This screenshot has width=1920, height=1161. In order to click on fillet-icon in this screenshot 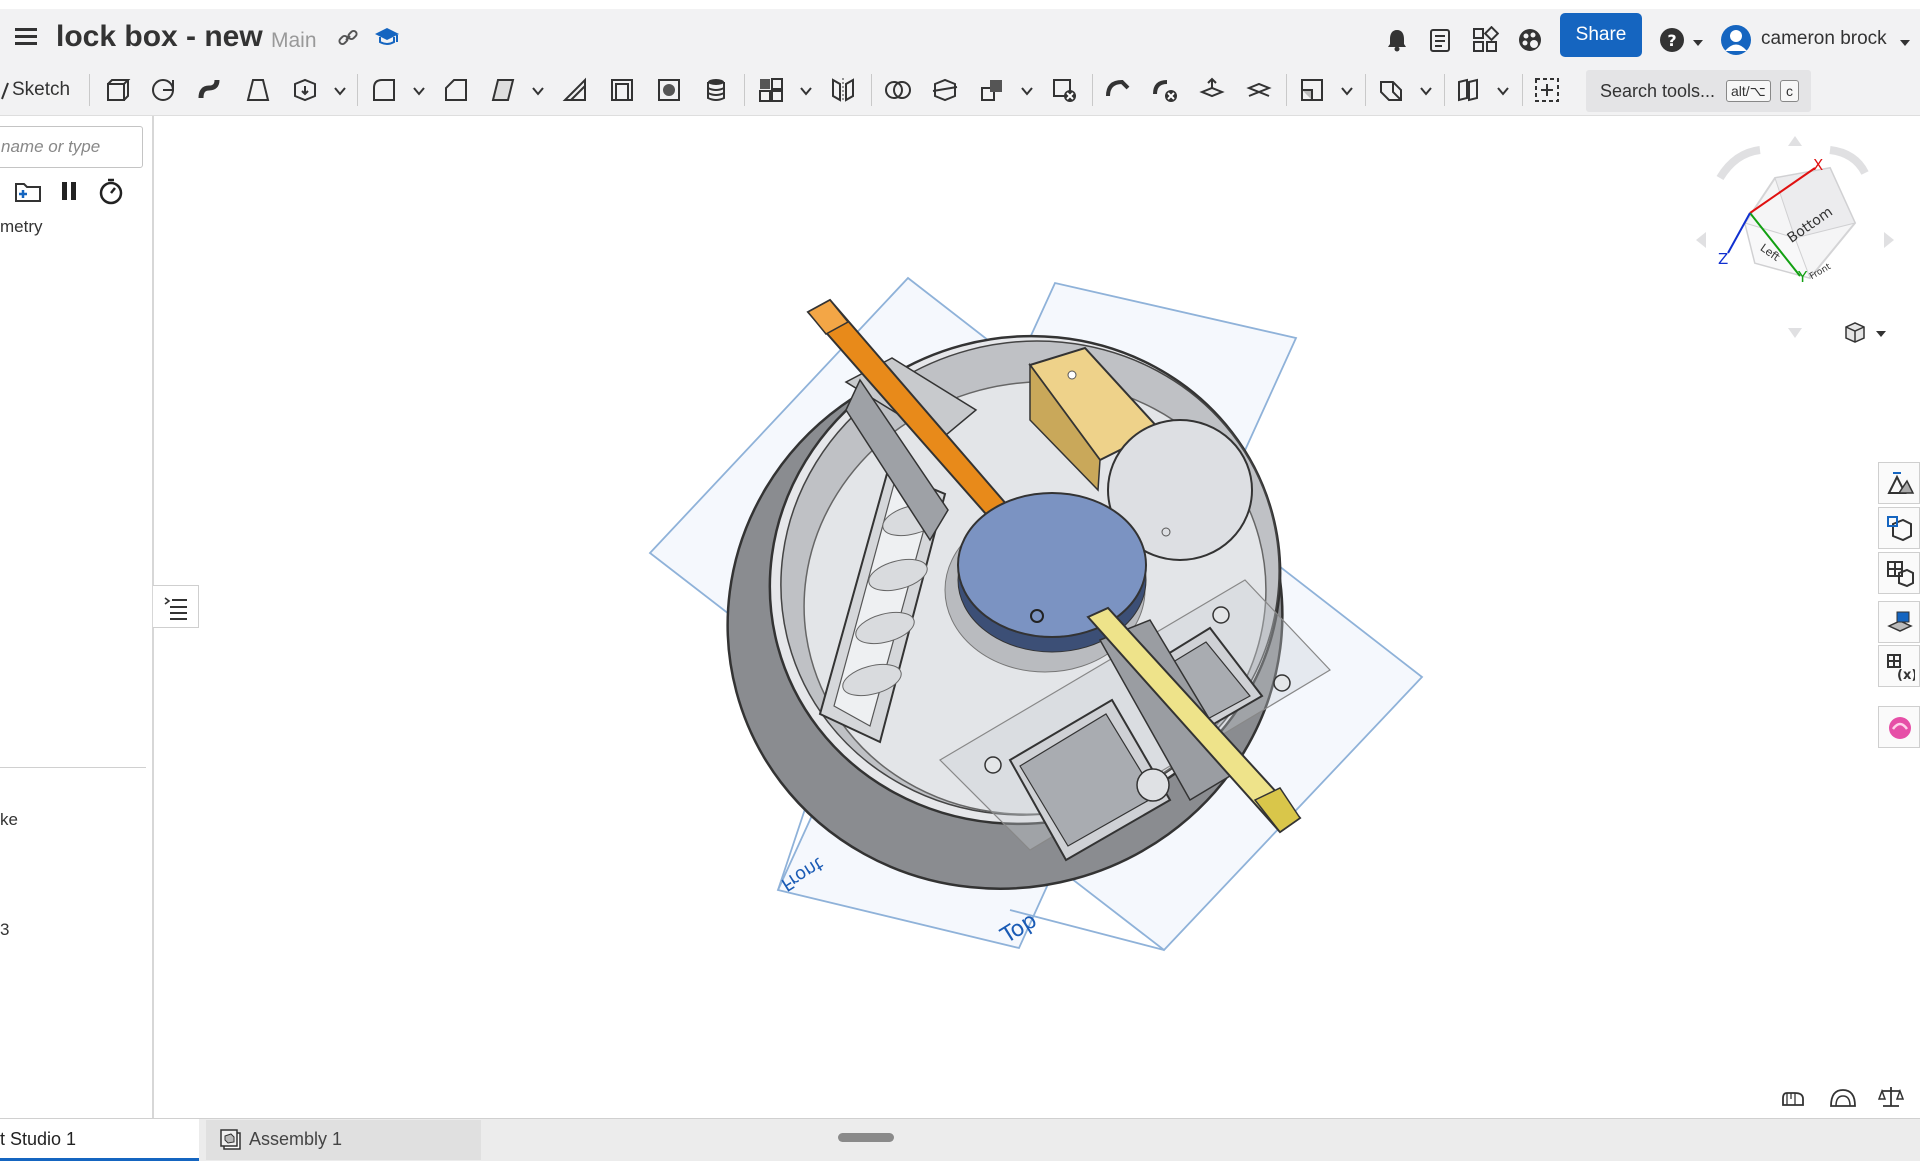, I will do `click(384, 90)`.